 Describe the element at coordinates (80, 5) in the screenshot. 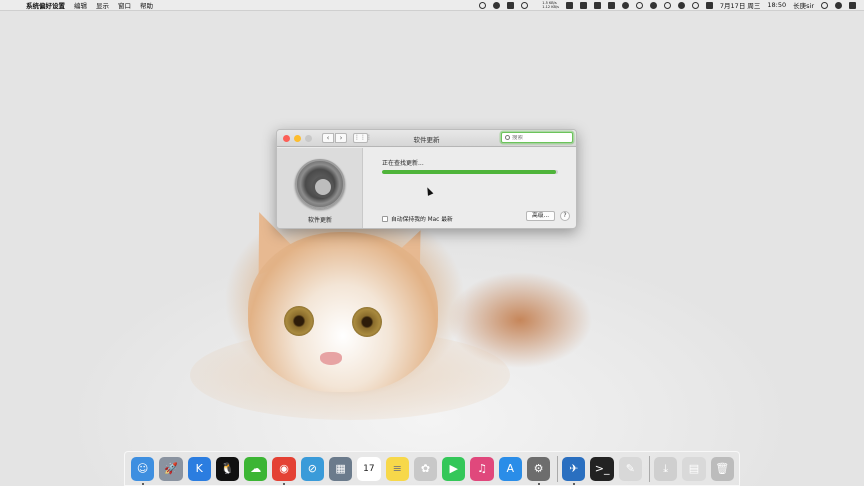

I see `menu-edit: 编辑` at that location.